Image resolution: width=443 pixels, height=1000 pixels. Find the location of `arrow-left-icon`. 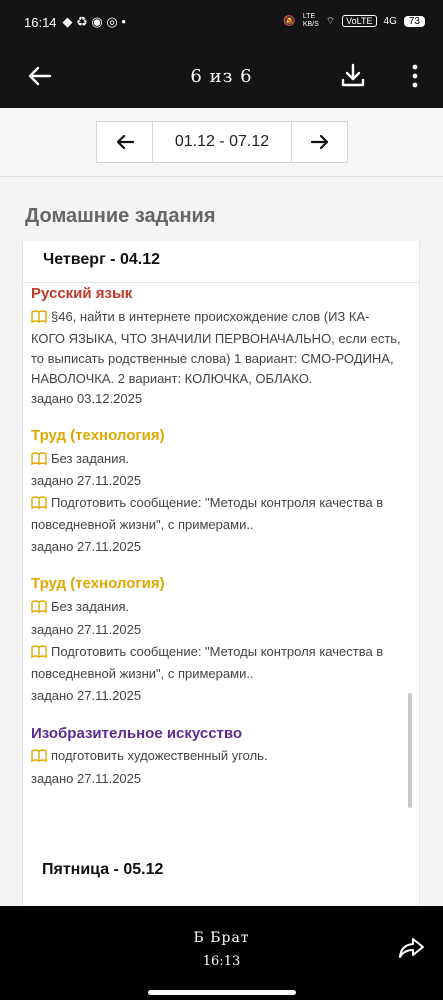

arrow-left-icon is located at coordinates (125, 142).